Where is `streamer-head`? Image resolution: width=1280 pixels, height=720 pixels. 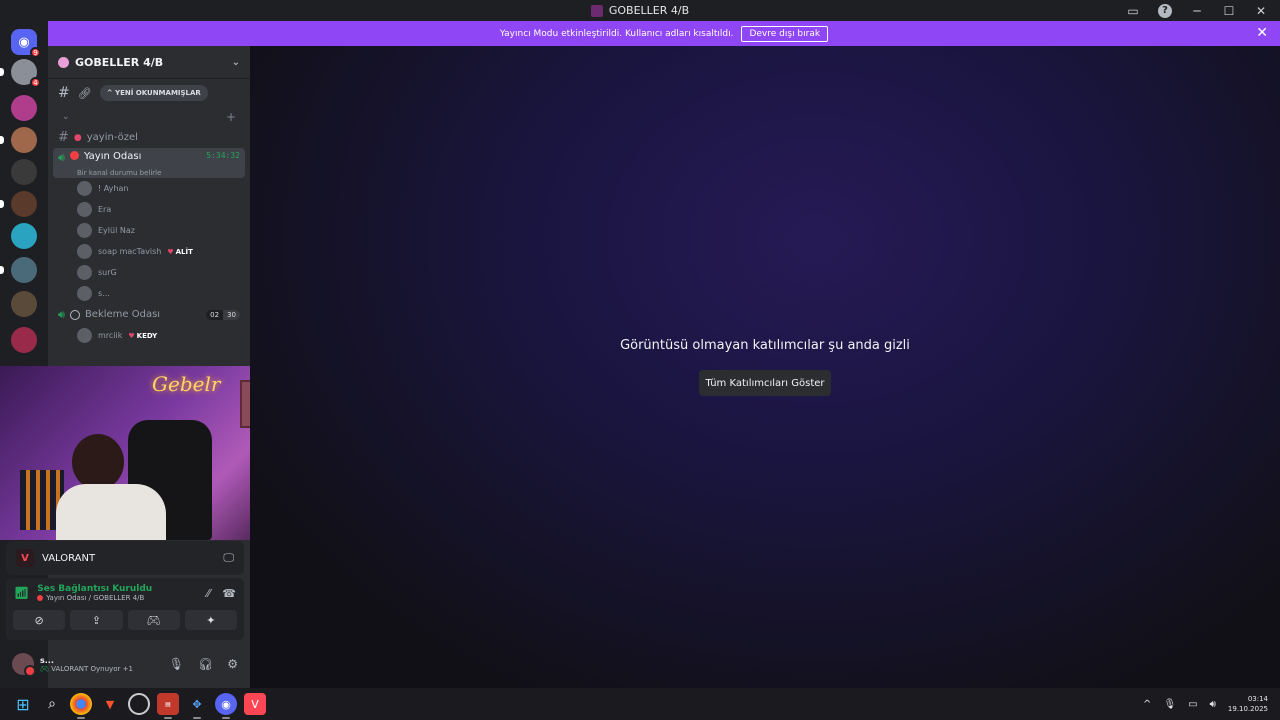
streamer-head is located at coordinates (98, 462).